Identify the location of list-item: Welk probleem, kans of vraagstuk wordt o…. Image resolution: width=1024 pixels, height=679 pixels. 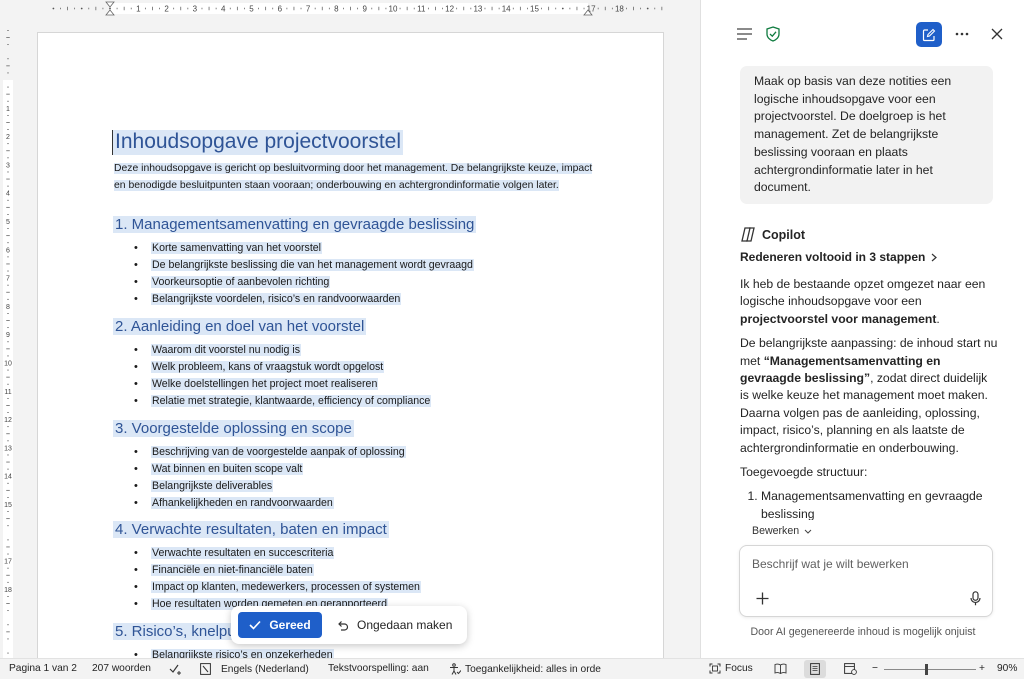
(282, 367).